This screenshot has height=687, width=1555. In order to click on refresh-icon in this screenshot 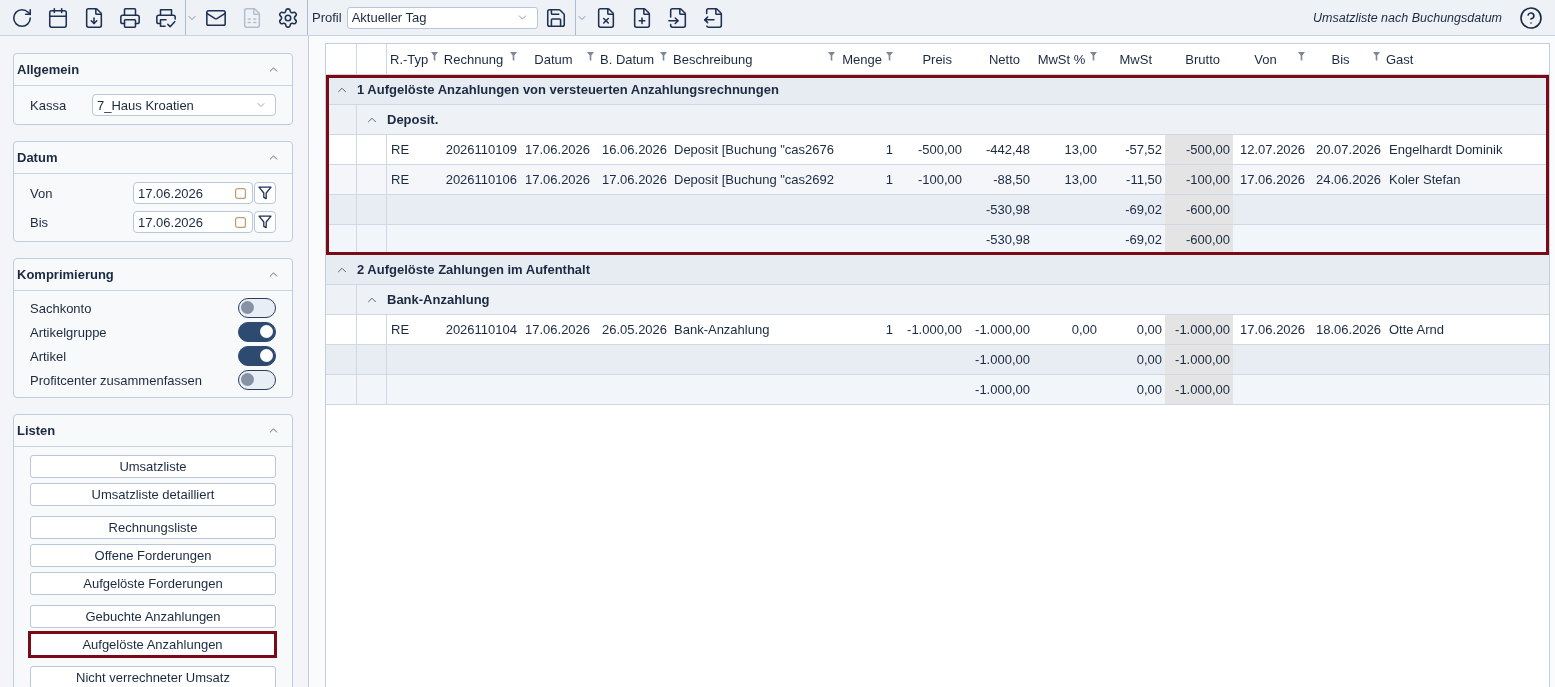, I will do `click(22, 17)`.